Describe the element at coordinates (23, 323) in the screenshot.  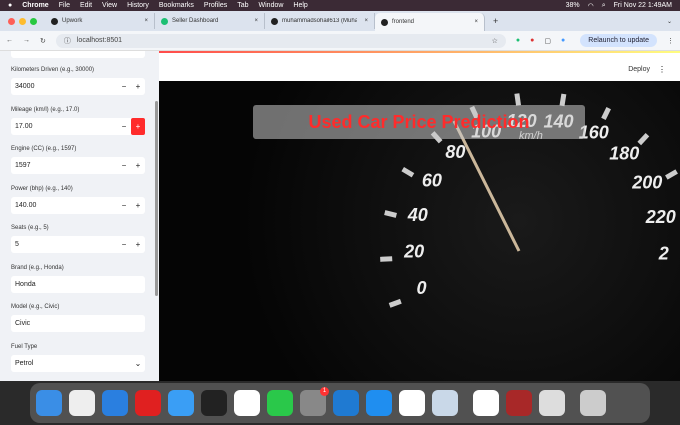
I see `input-value: Civic` at that location.